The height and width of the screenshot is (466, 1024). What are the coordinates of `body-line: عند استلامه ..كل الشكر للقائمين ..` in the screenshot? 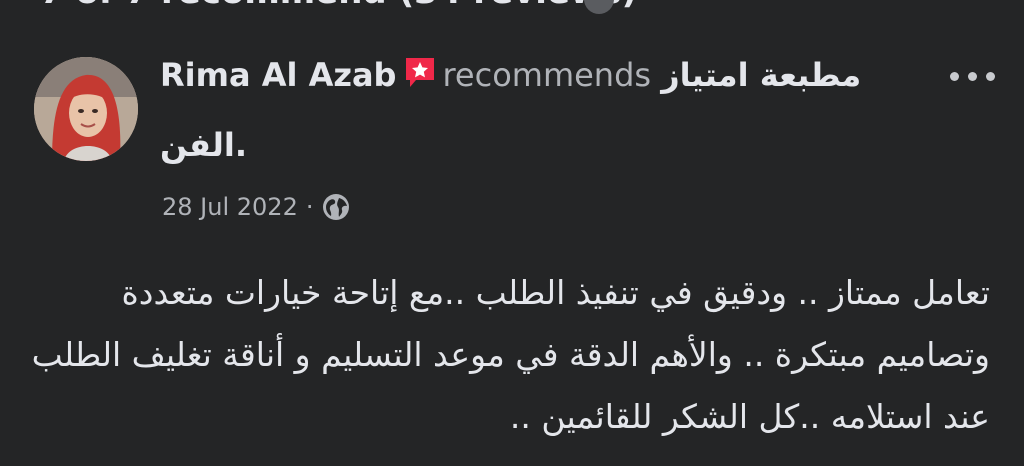 It's located at (749, 416).